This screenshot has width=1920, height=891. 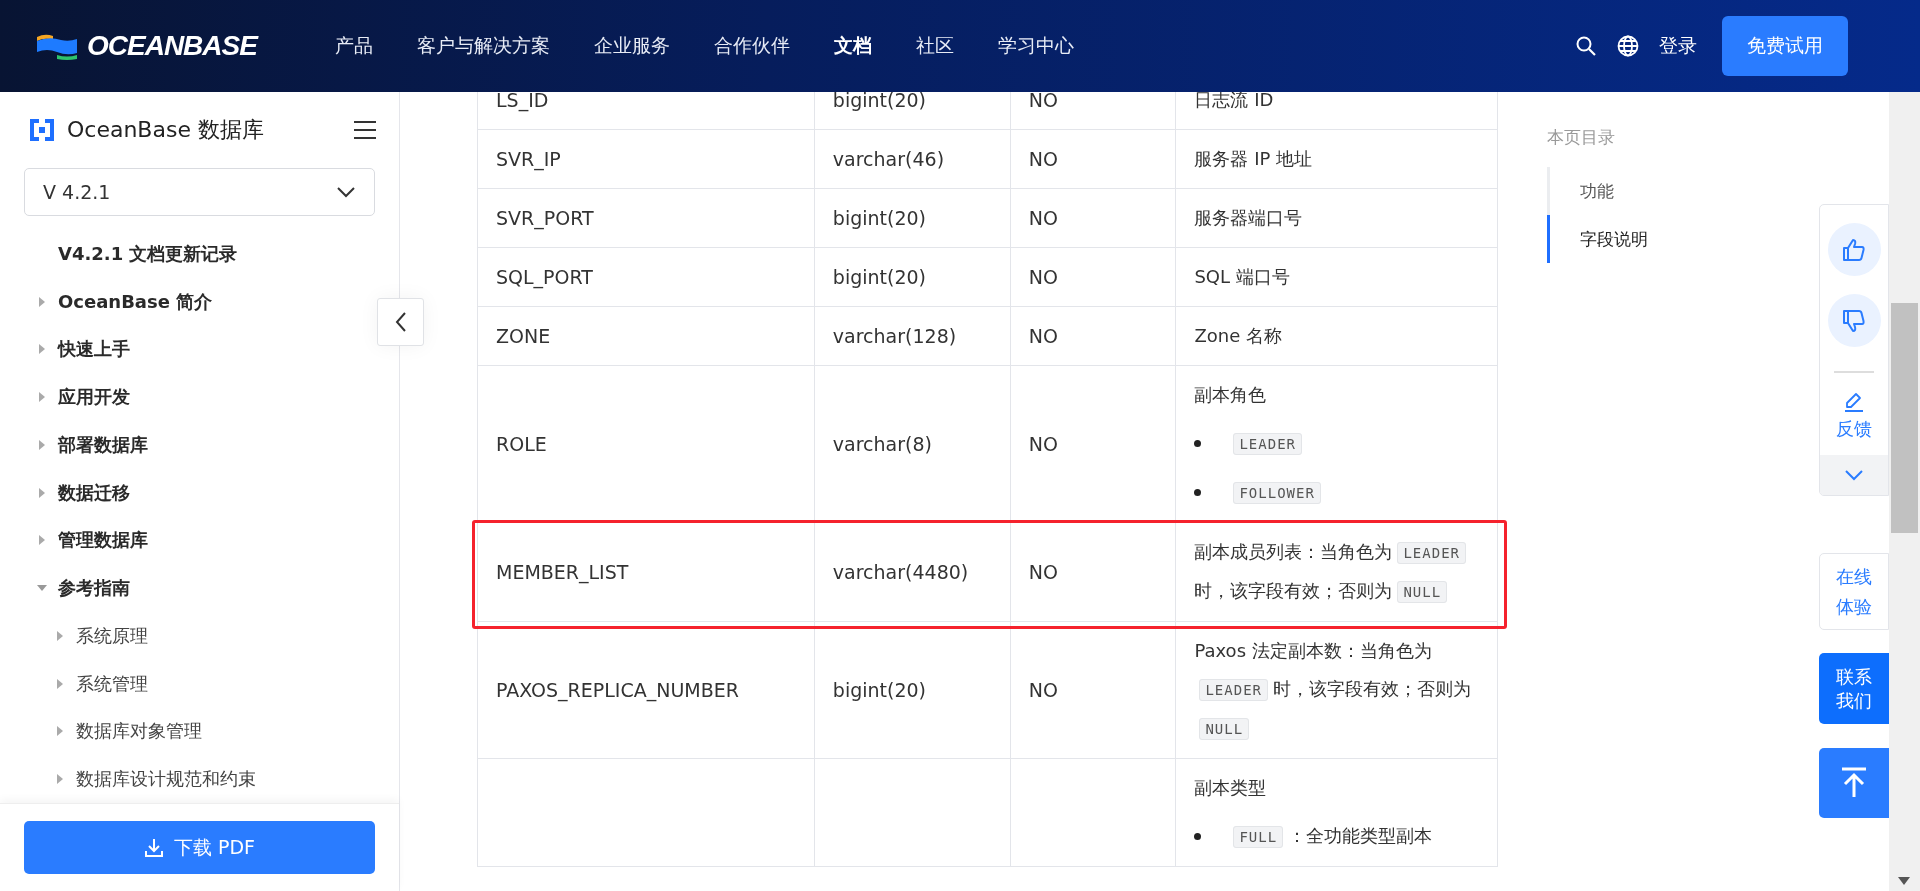 What do you see at coordinates (74, 636) in the screenshot?
I see `nav-tree-item: 系统原理` at bounding box center [74, 636].